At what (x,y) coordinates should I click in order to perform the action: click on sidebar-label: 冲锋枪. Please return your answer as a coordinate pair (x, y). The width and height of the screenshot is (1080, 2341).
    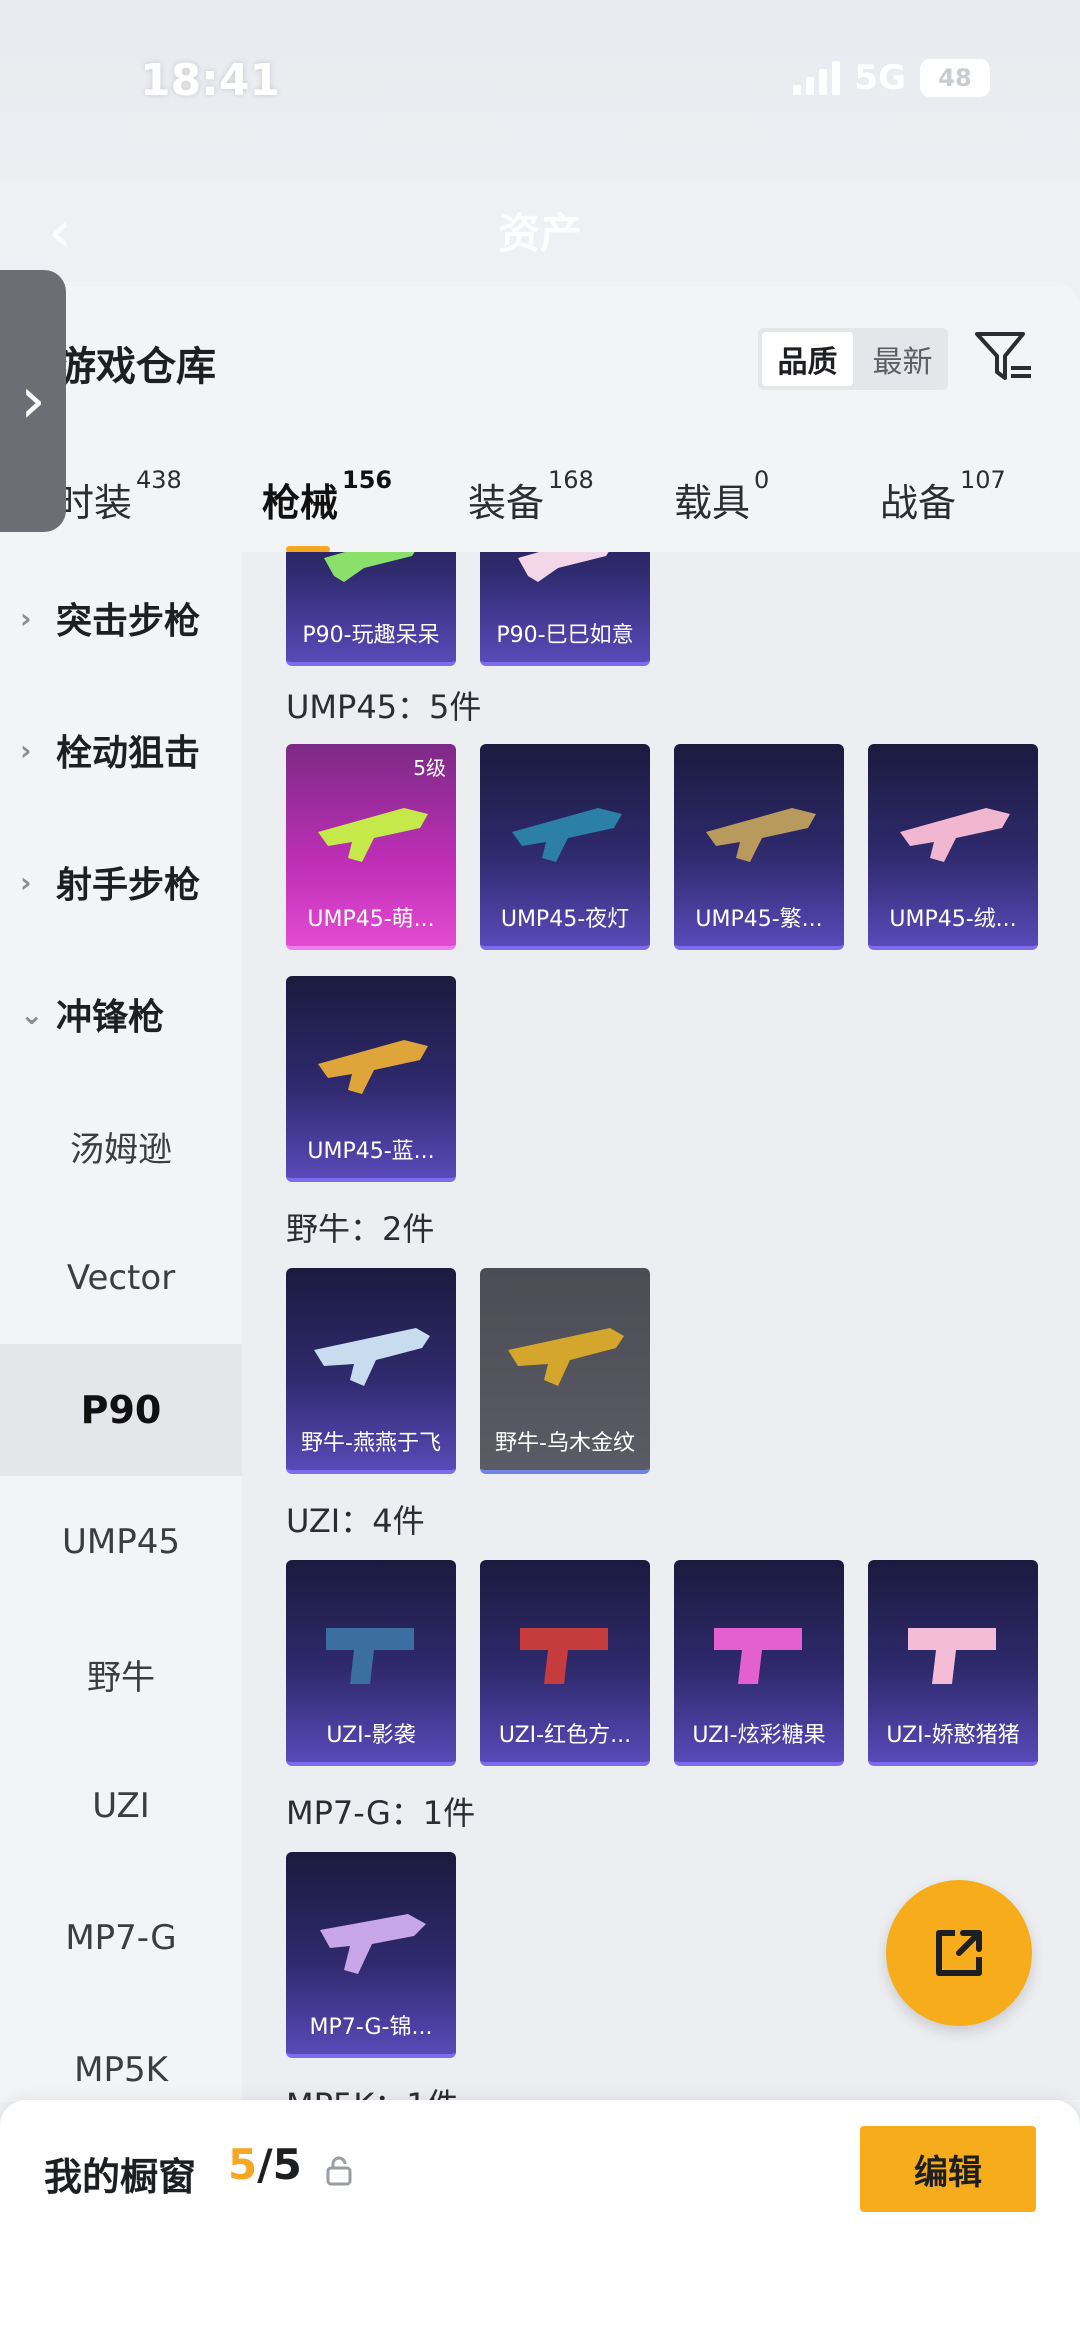
    Looking at the image, I should click on (110, 1017).